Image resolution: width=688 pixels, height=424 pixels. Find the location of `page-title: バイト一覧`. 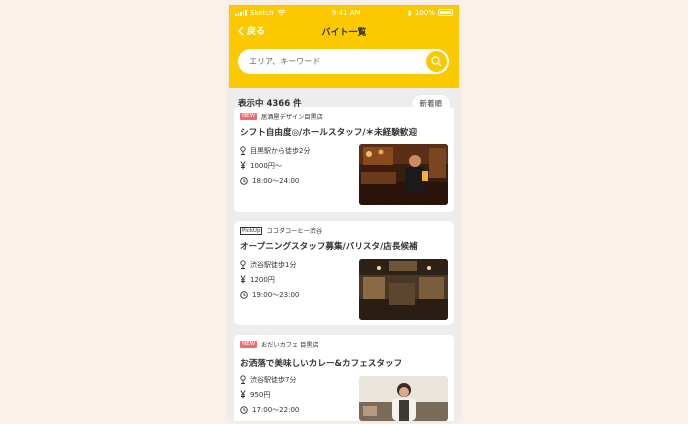

page-title: バイト一覧 is located at coordinates (344, 32).